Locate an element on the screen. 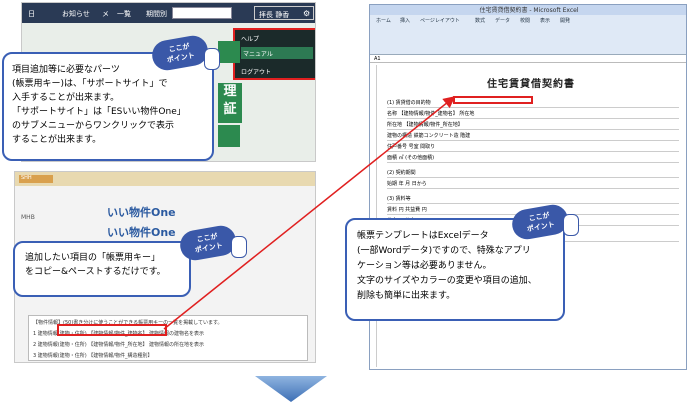  cell-reference: A1 is located at coordinates (377, 59).